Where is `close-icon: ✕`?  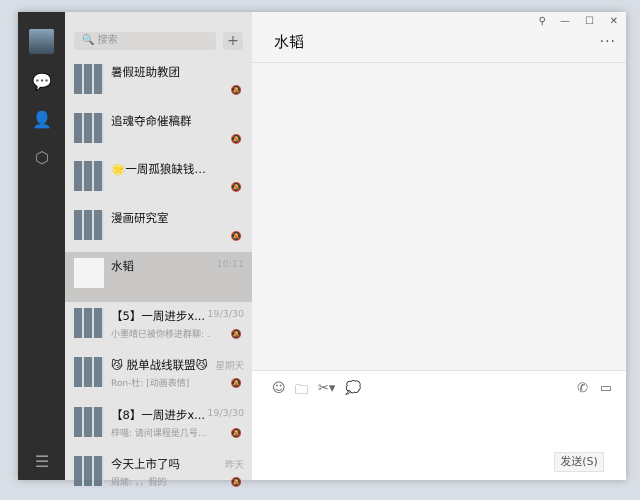
close-icon: ✕ is located at coordinates (614, 21).